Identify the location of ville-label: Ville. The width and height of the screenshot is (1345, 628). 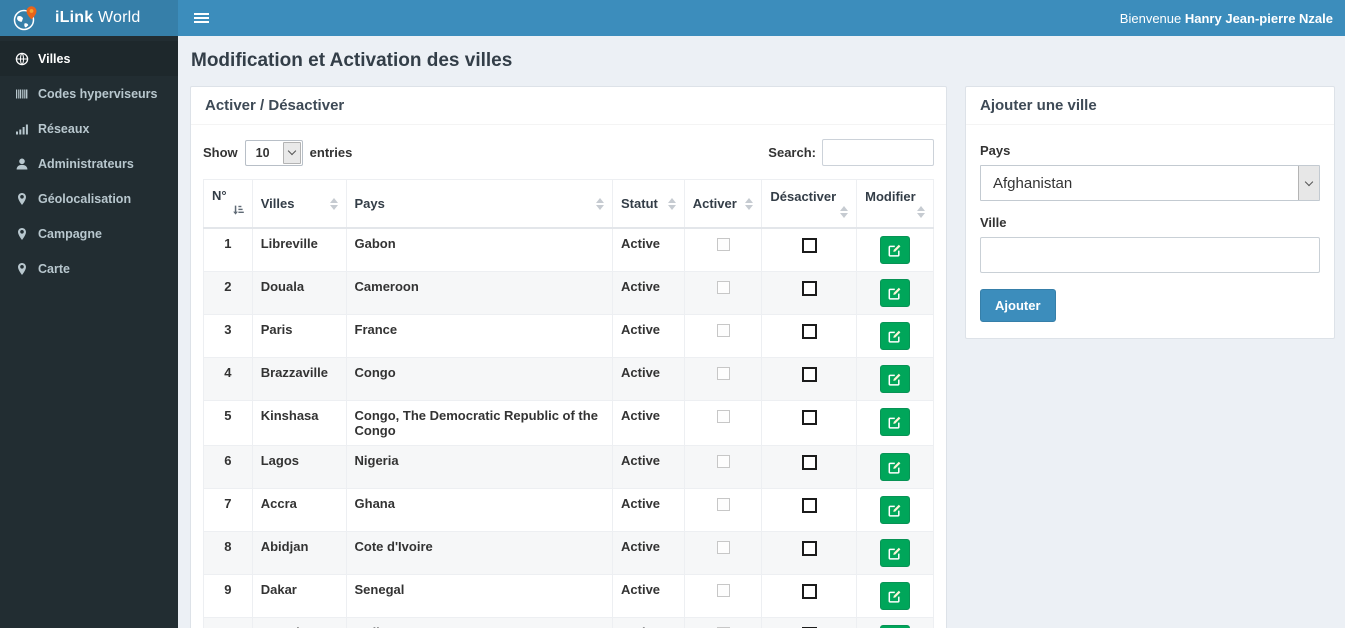
(993, 222).